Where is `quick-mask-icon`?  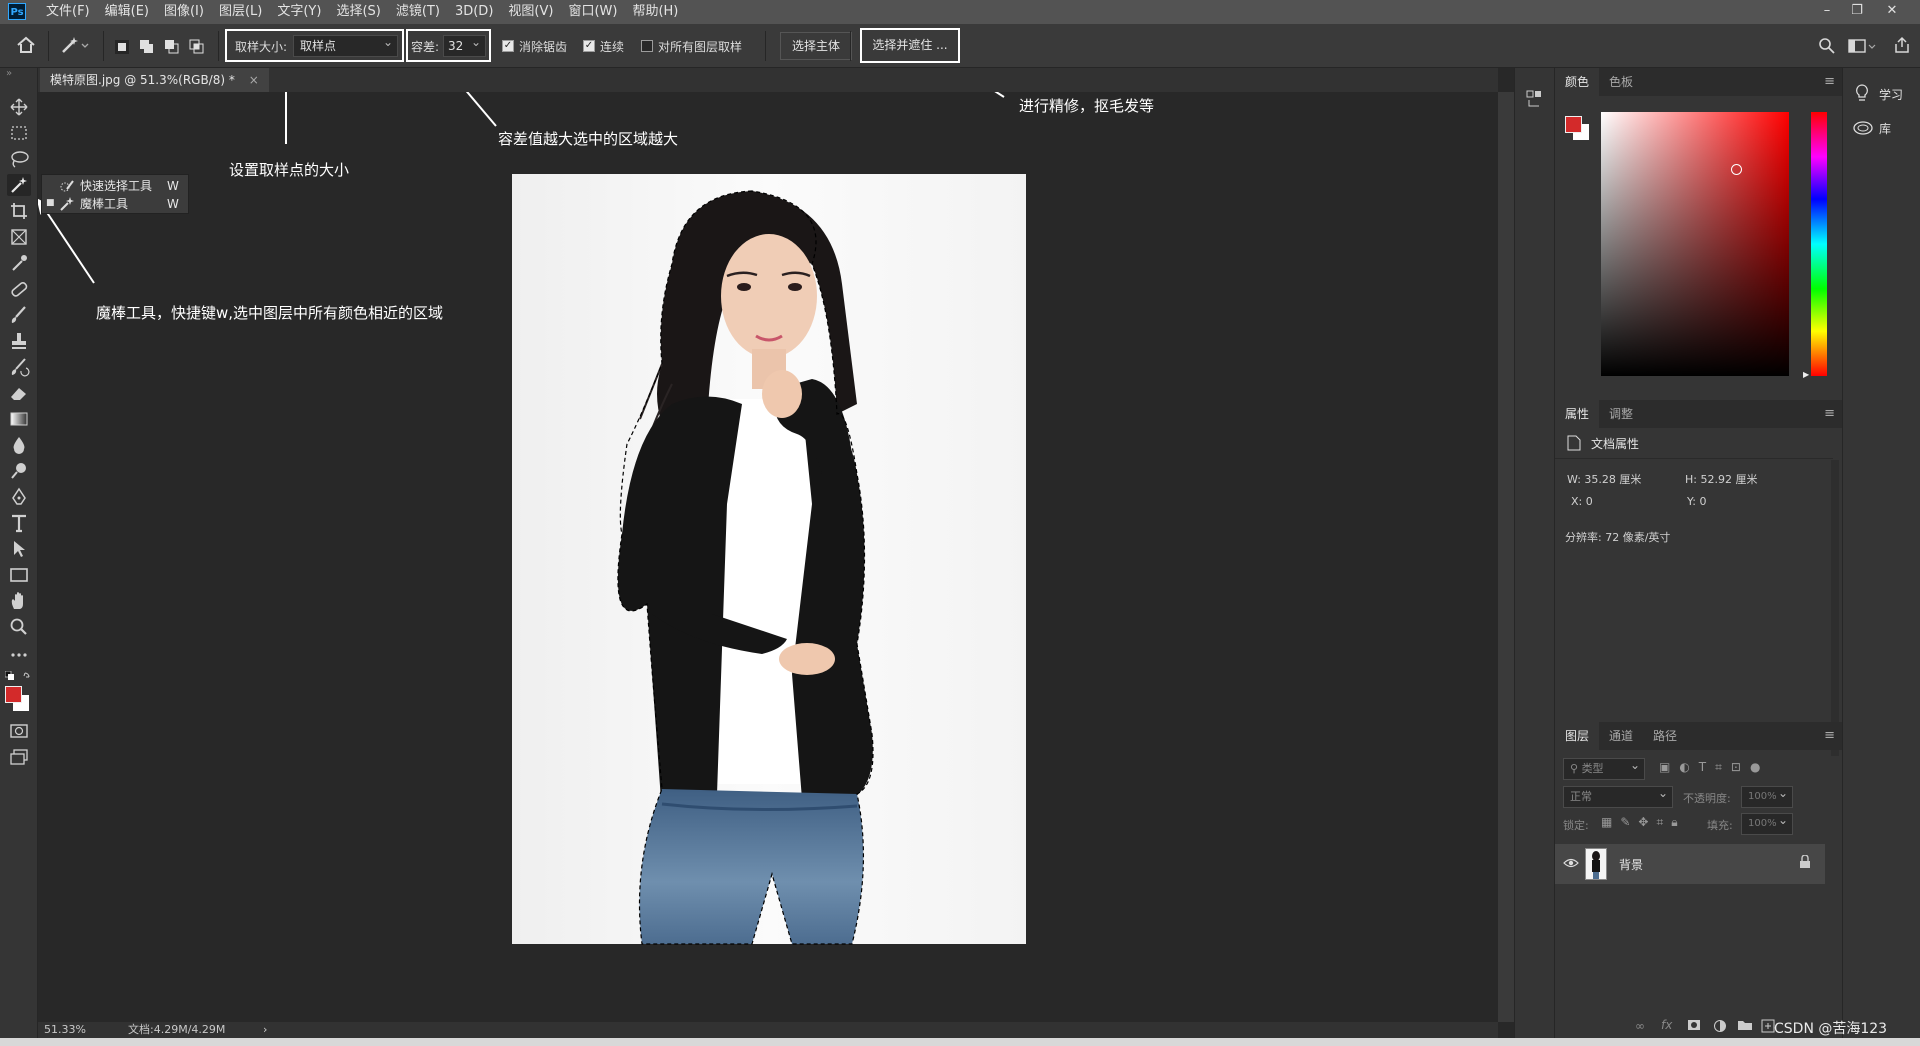 quick-mask-icon is located at coordinates (19, 731).